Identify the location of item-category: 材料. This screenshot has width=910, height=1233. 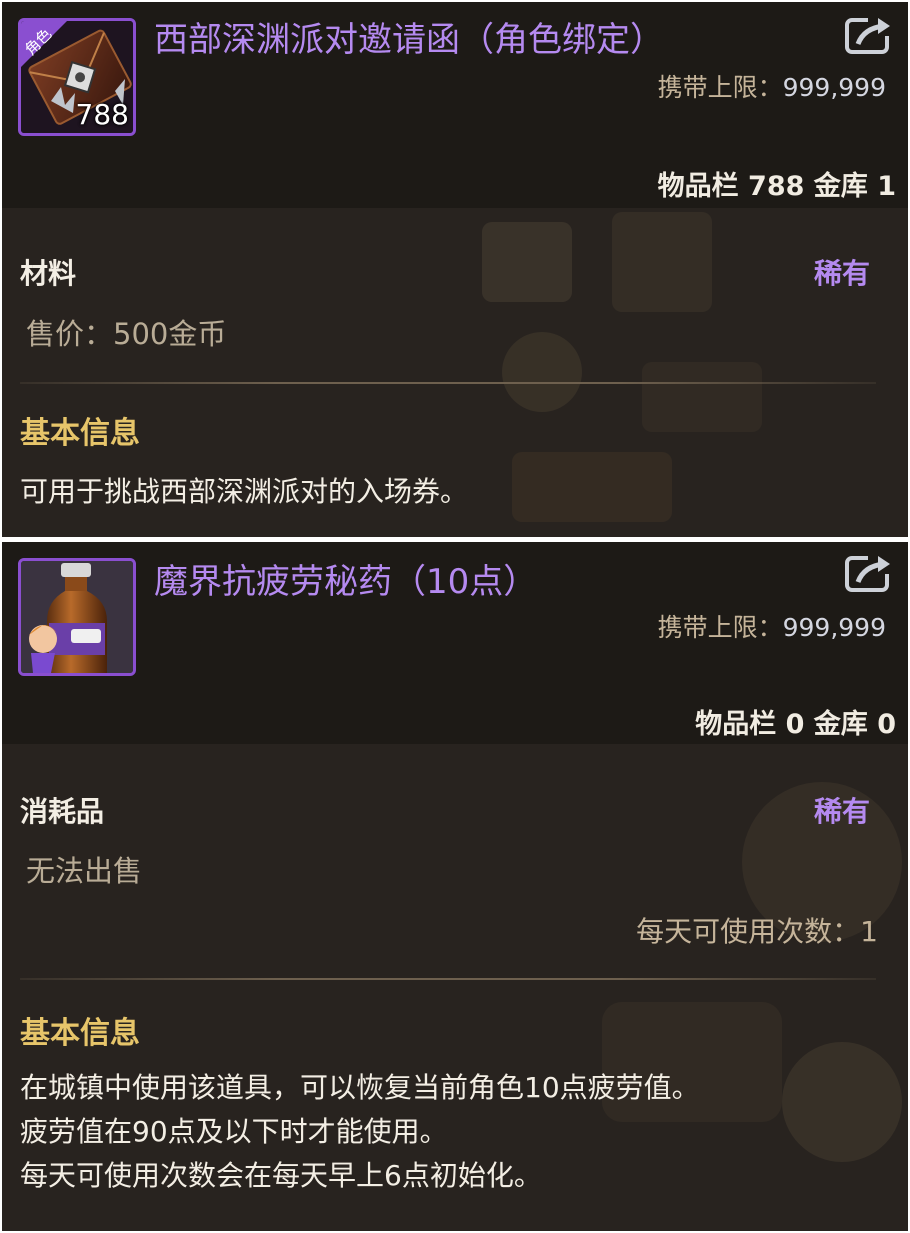
(48, 273).